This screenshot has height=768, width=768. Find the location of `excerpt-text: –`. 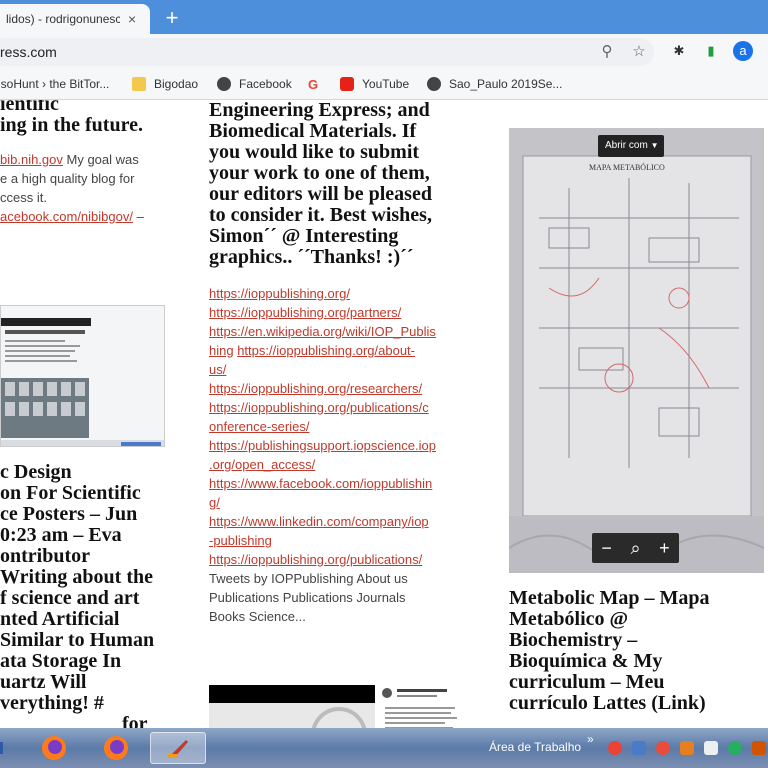

excerpt-text: – is located at coordinates (138, 216).